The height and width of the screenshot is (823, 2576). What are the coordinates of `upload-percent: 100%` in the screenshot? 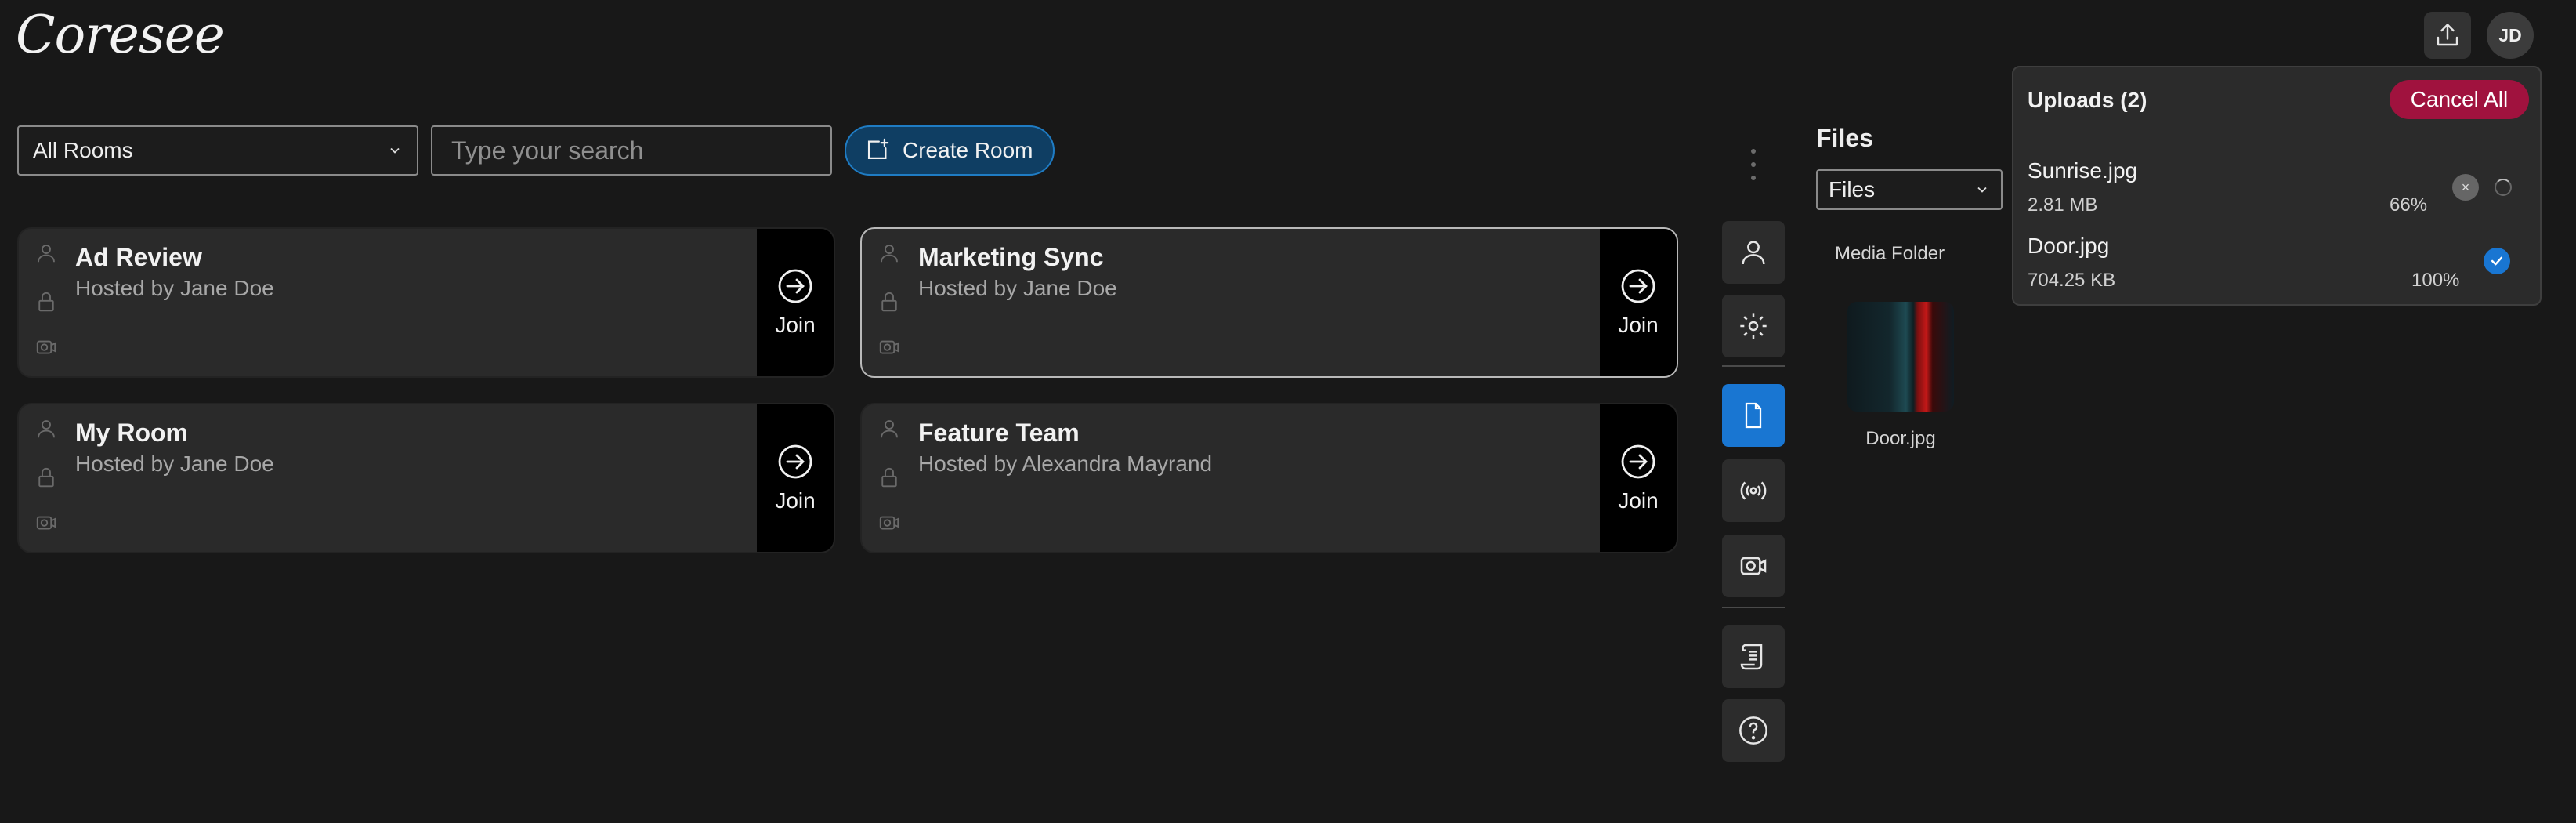 It's located at (2436, 280).